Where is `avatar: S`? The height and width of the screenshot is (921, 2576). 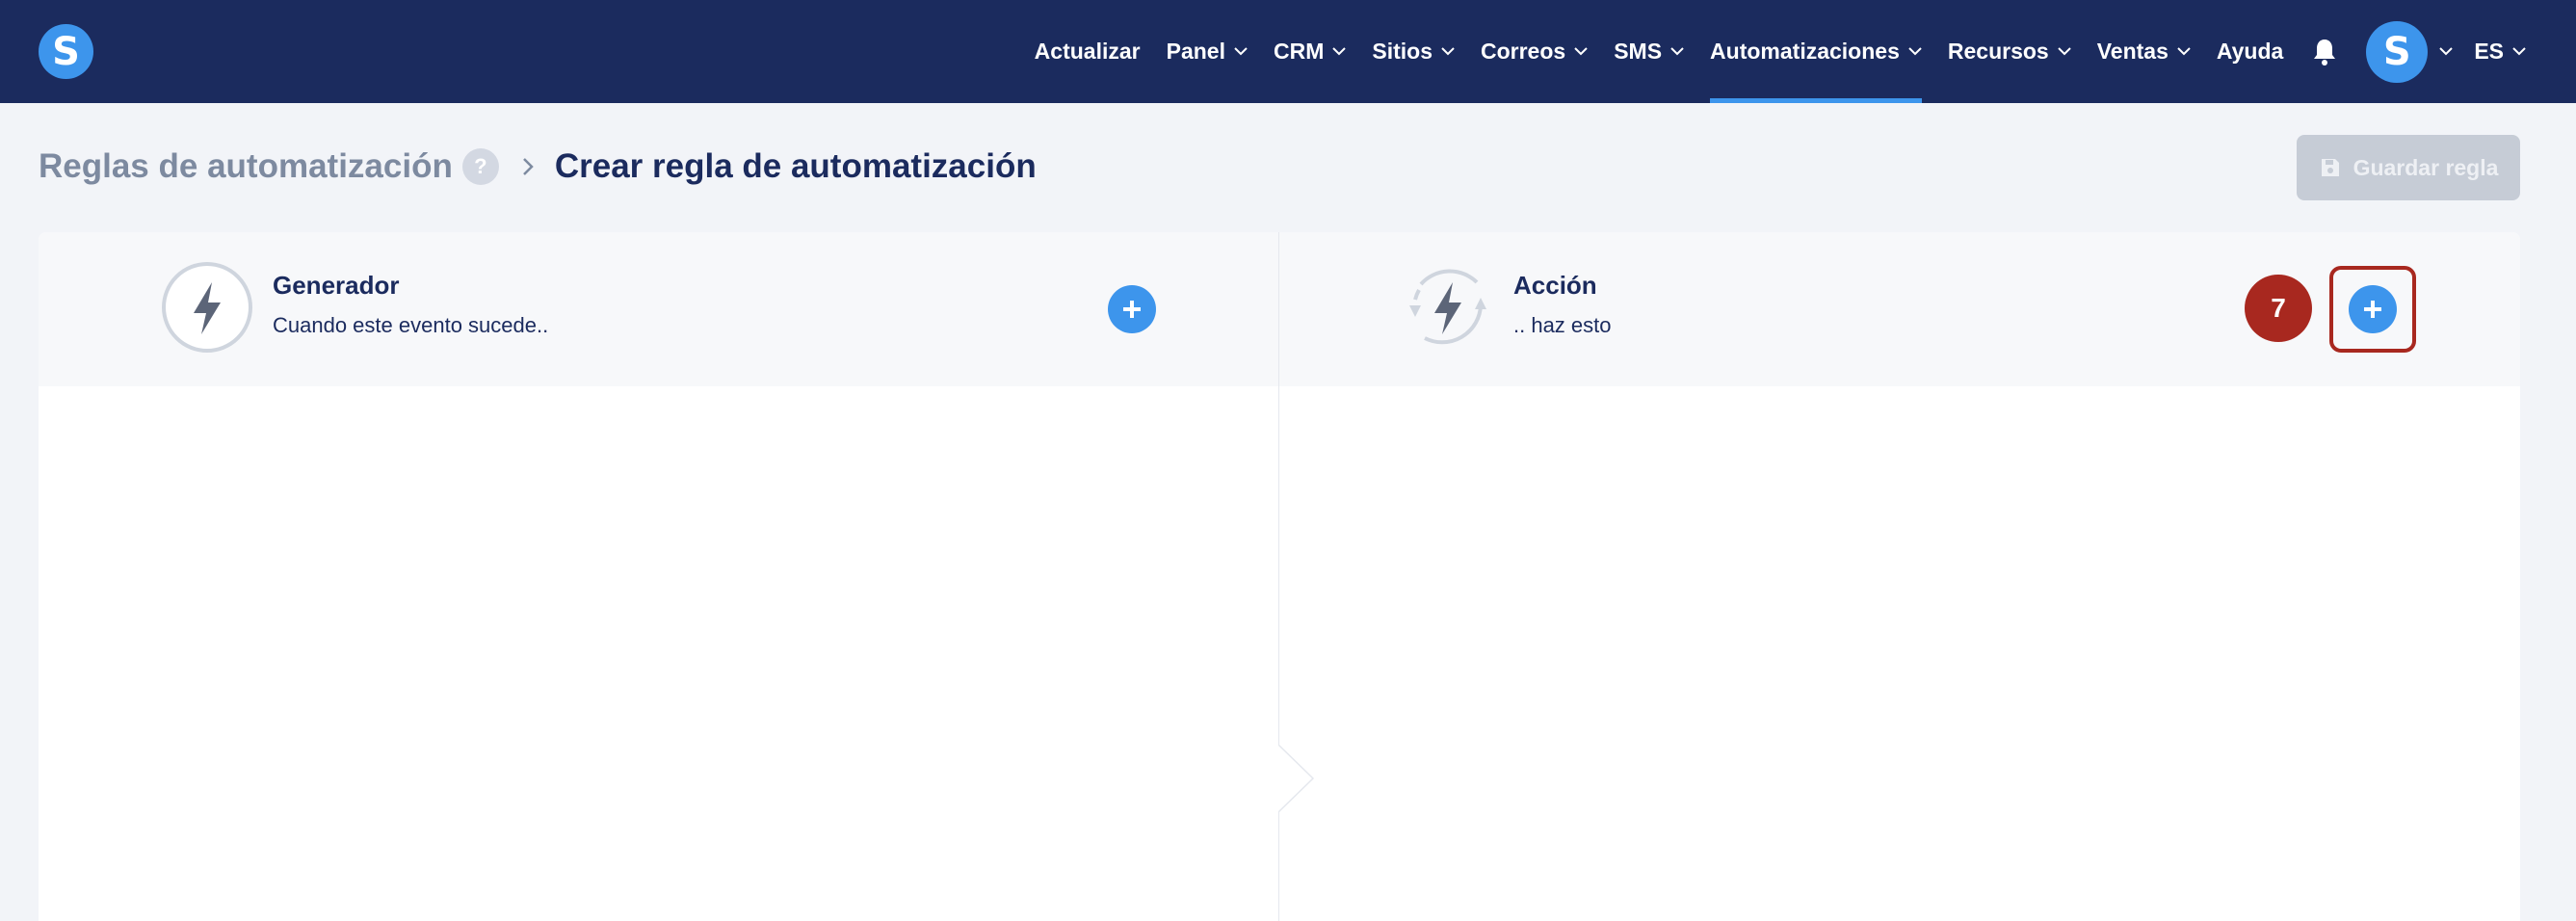 avatar: S is located at coordinates (2398, 51).